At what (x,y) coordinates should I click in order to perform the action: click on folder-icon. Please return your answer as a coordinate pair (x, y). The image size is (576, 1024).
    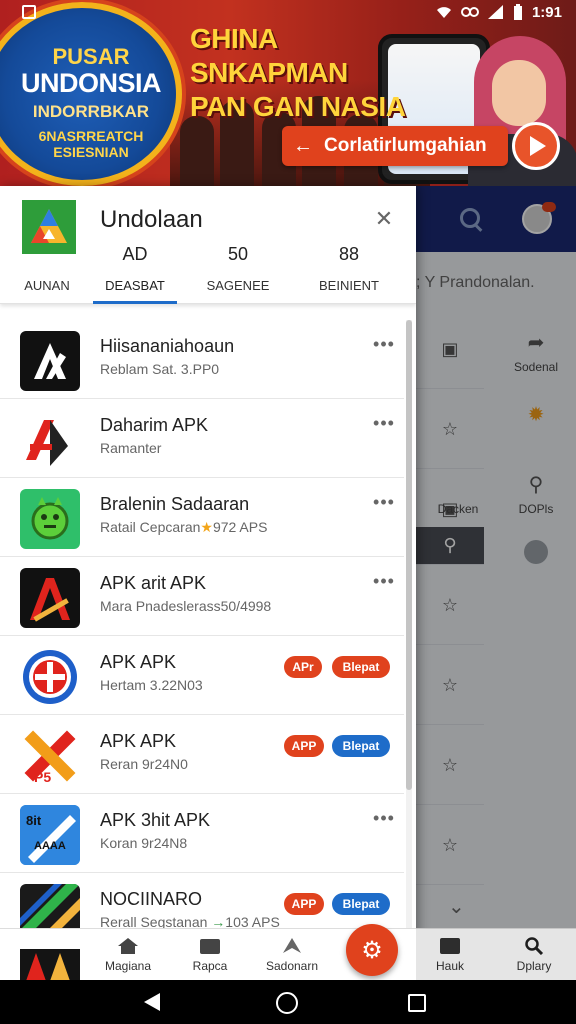
    Looking at the image, I should click on (210, 946).